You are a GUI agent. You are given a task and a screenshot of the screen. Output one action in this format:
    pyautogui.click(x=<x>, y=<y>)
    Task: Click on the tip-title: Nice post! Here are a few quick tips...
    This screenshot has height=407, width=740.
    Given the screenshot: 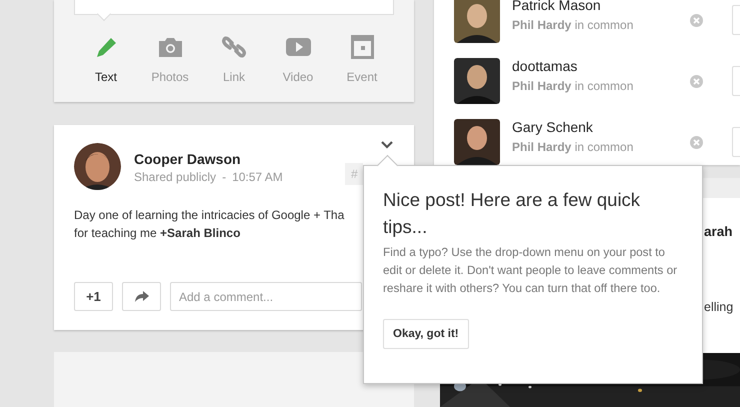 What is the action you would take?
    pyautogui.click(x=512, y=213)
    